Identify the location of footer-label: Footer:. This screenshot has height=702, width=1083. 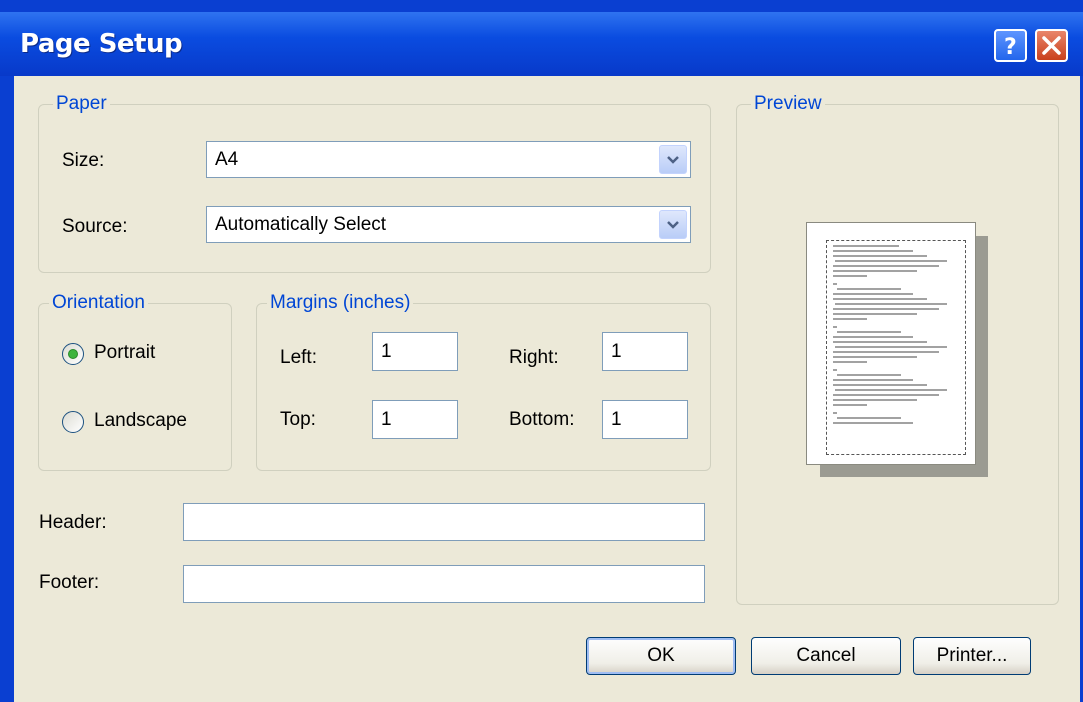
(69, 582).